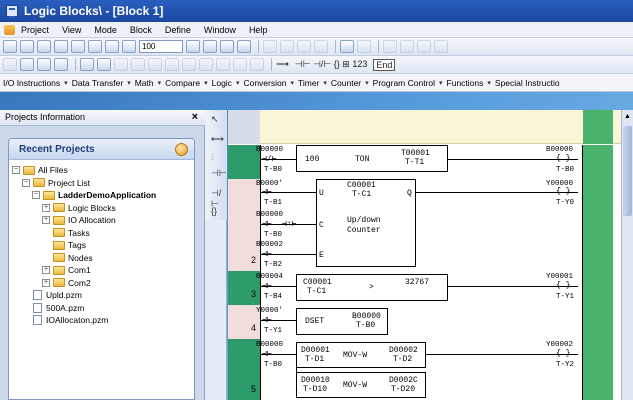 The image size is (633, 400). Describe the element at coordinates (424, 46) in the screenshot. I see `delete-row-icon` at that location.